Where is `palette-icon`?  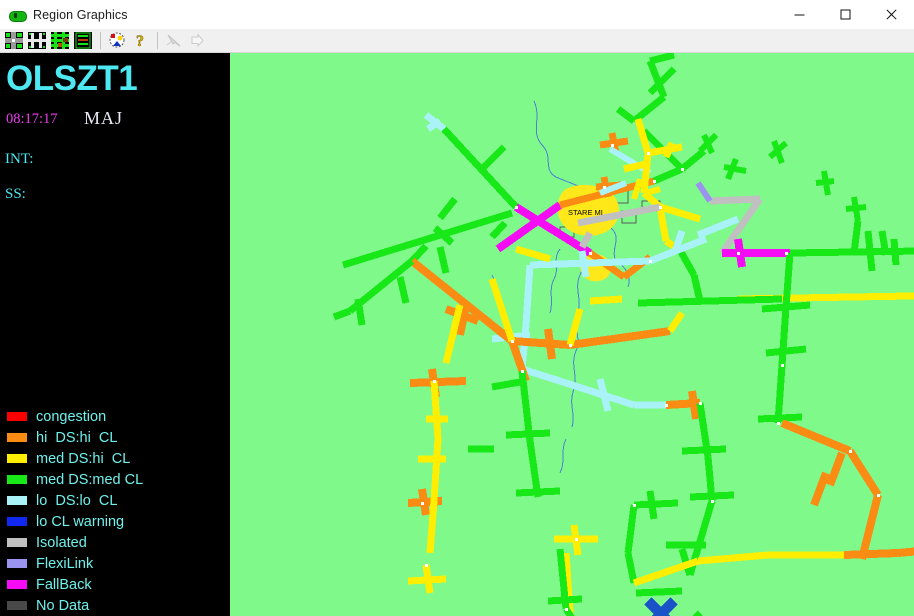
palette-icon is located at coordinates (117, 40).